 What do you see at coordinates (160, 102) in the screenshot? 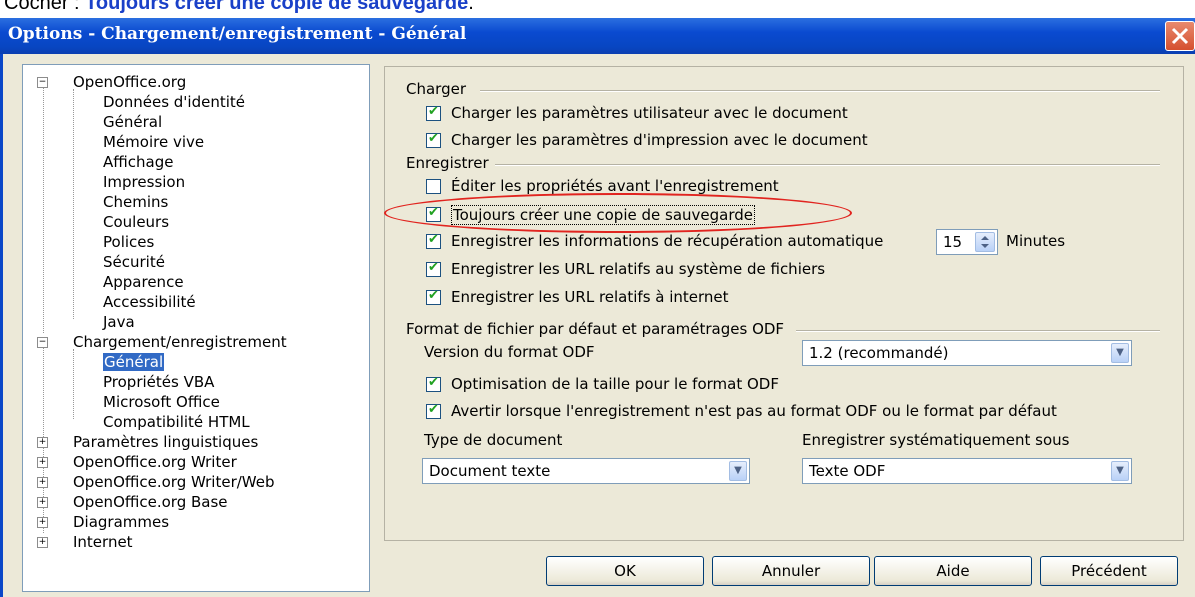
I see `tree-item: Données d'identité` at bounding box center [160, 102].